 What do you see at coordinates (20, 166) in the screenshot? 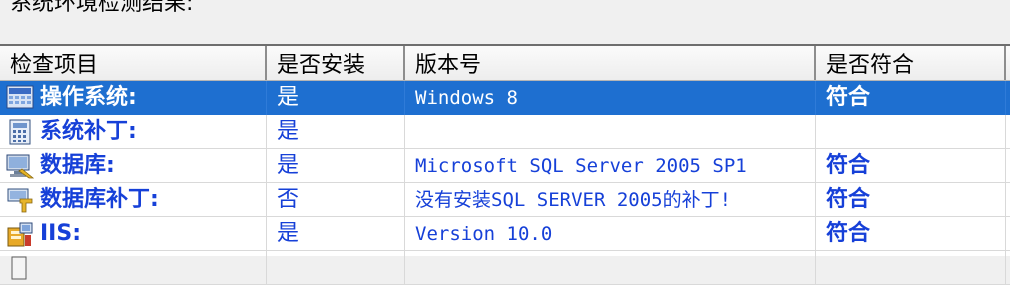
I see `database-icon` at bounding box center [20, 166].